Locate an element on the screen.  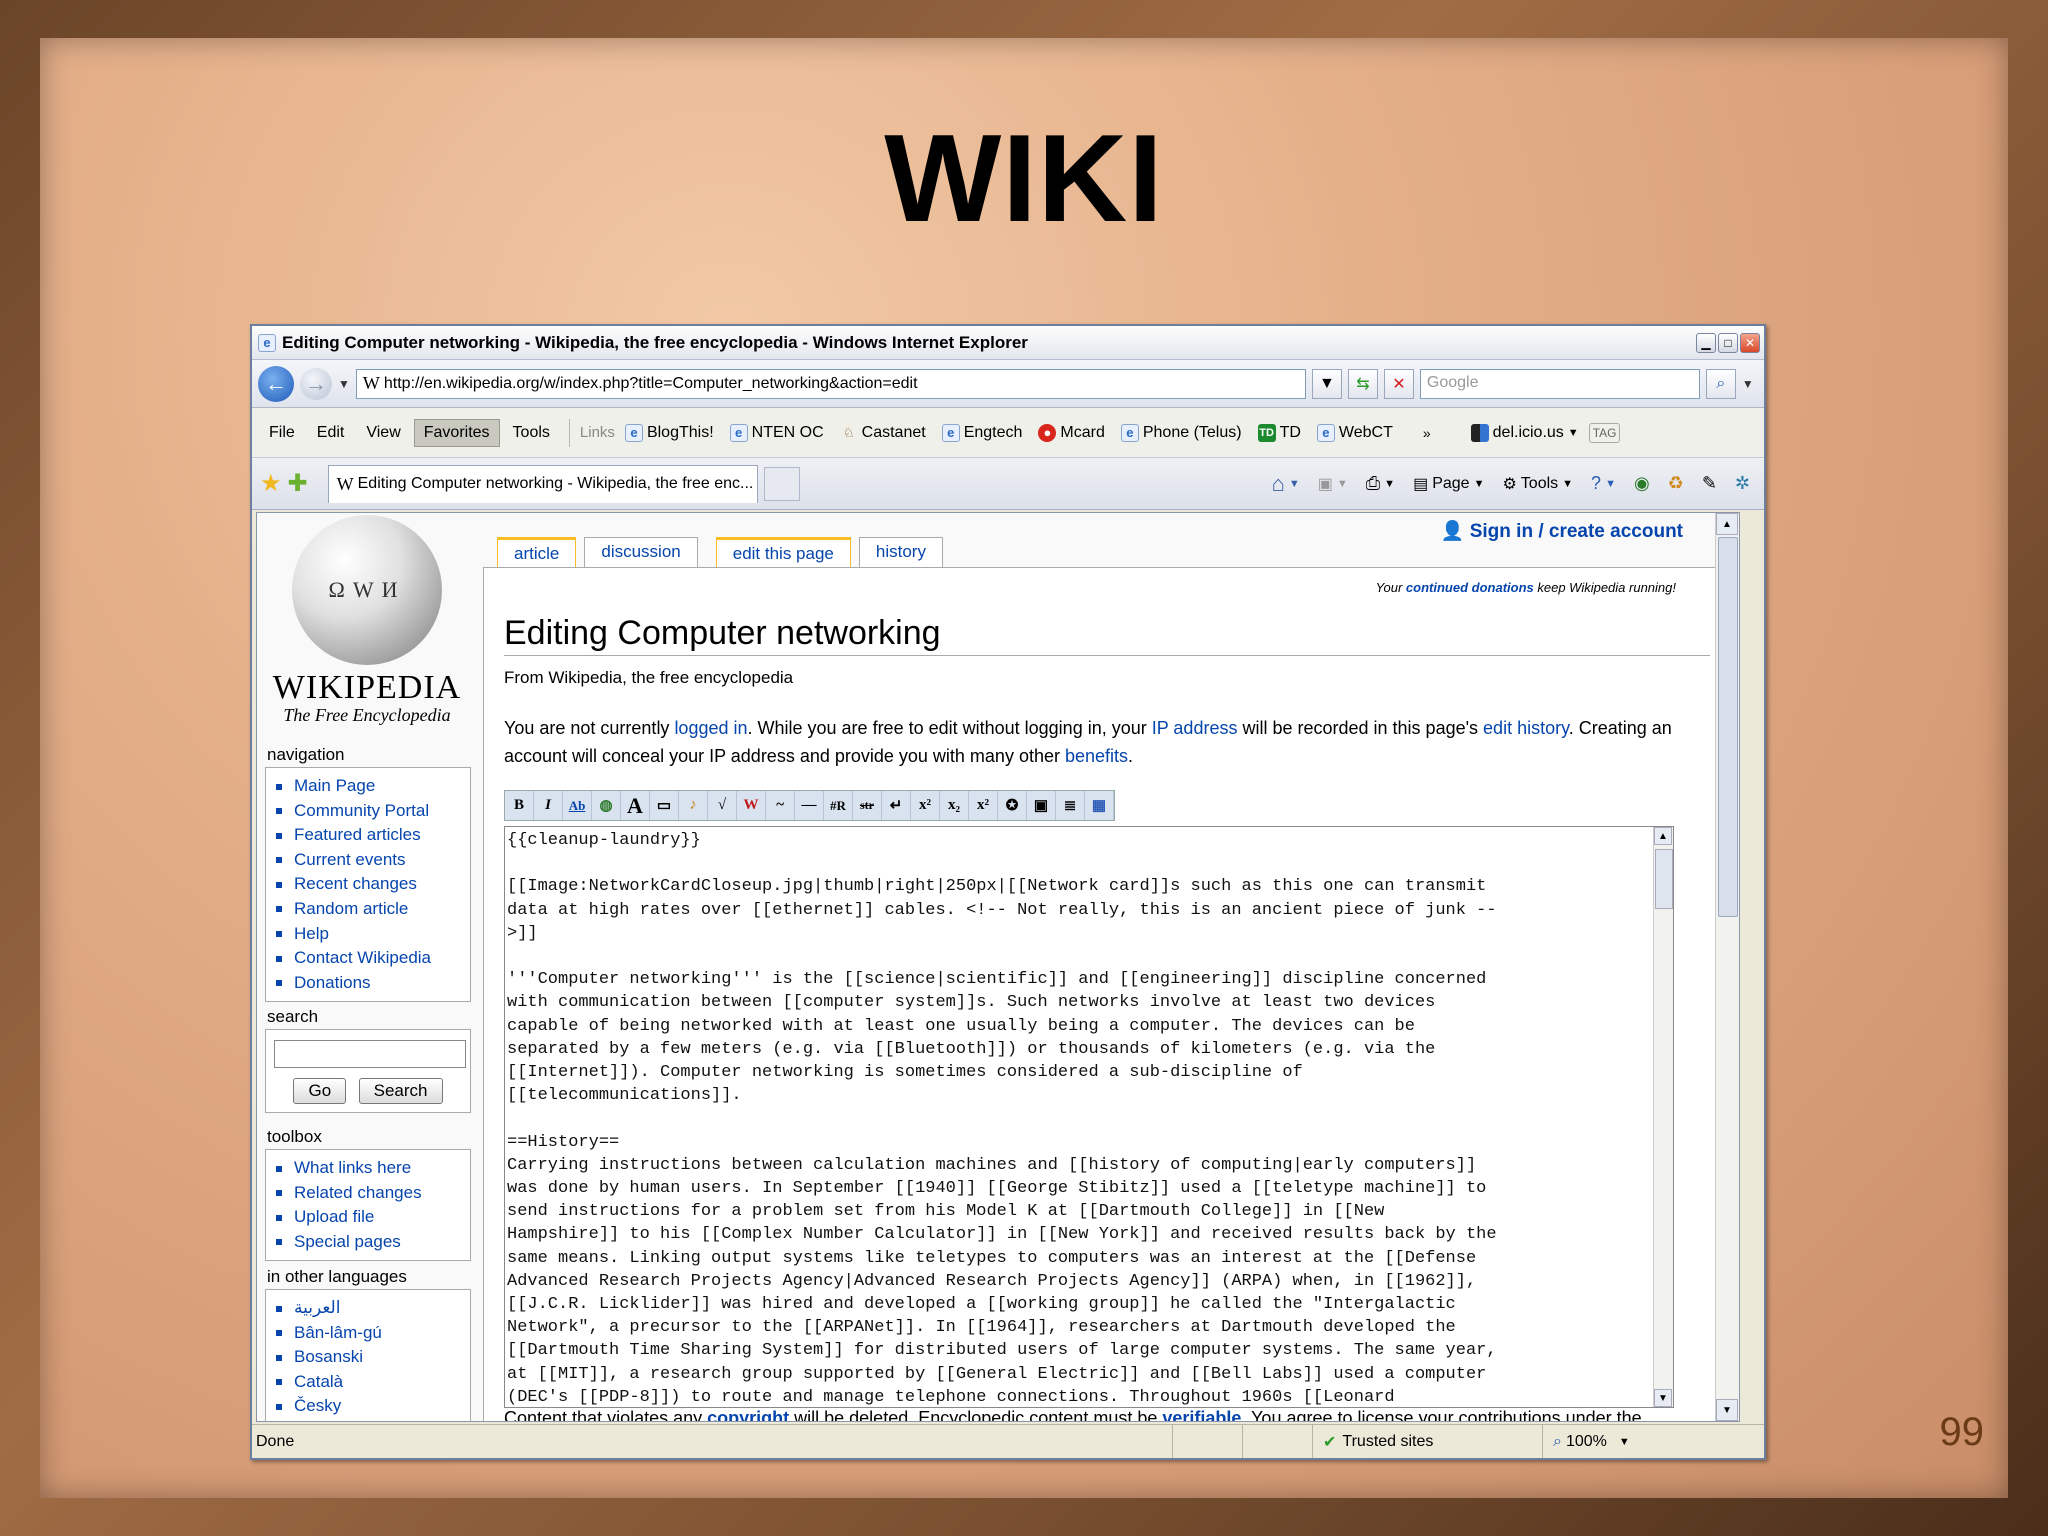
benefits-link: benefits is located at coordinates (1096, 756).